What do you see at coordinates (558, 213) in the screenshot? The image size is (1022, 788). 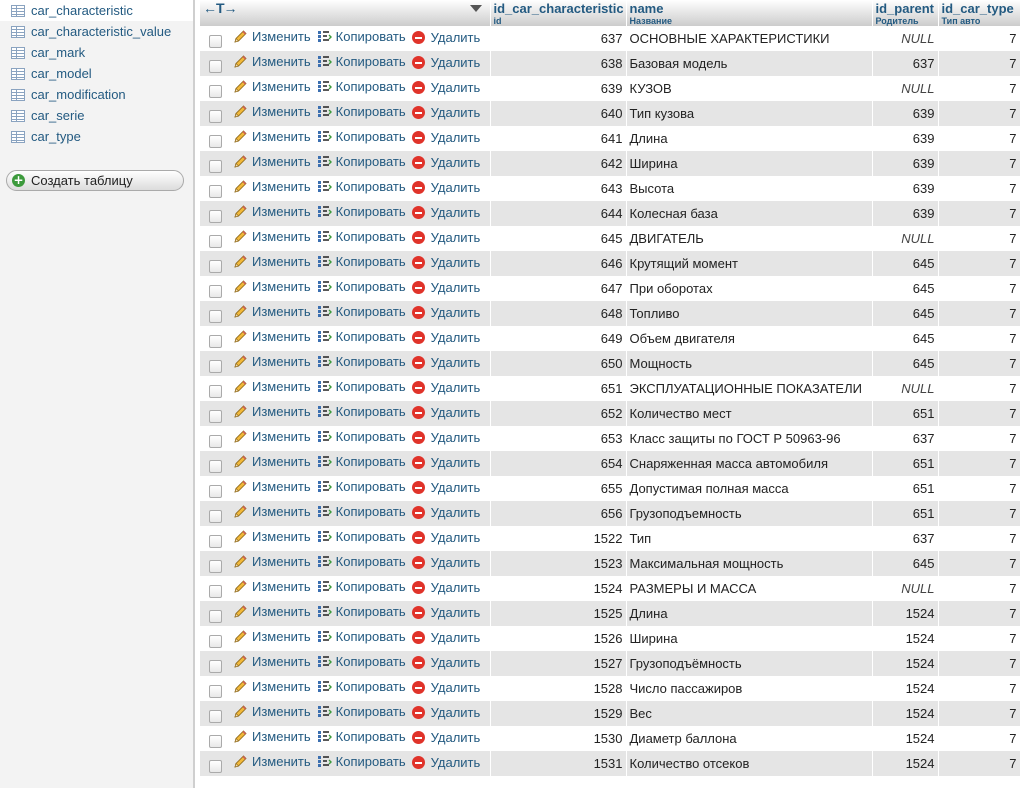 I see `cell-id: 644` at bounding box center [558, 213].